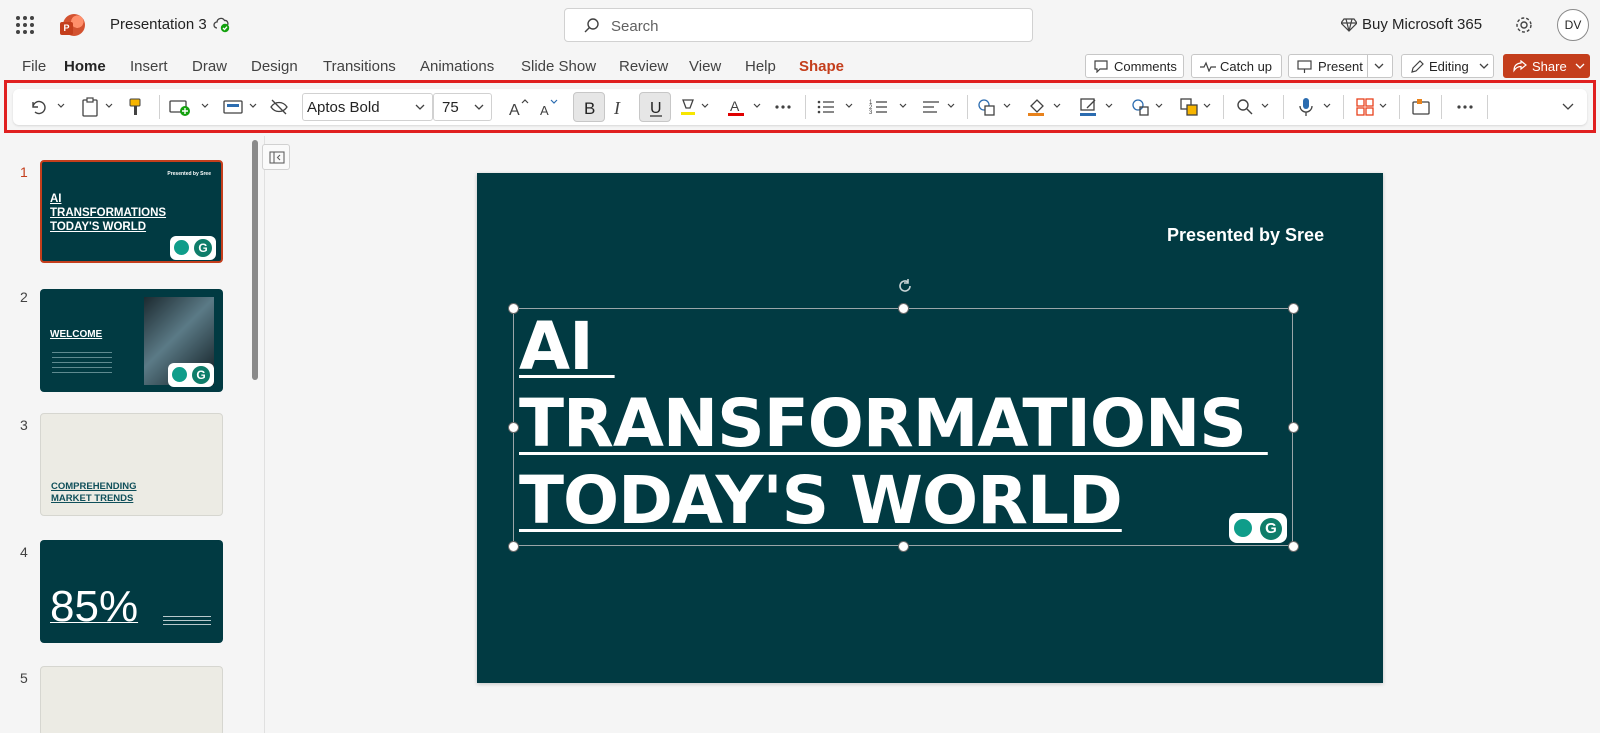 Image resolution: width=1600 pixels, height=733 pixels. Describe the element at coordinates (800, 106) in the screenshot. I see `home-ribbon-toolbar: Aptos Bold 75 A A B I U A 123` at that location.